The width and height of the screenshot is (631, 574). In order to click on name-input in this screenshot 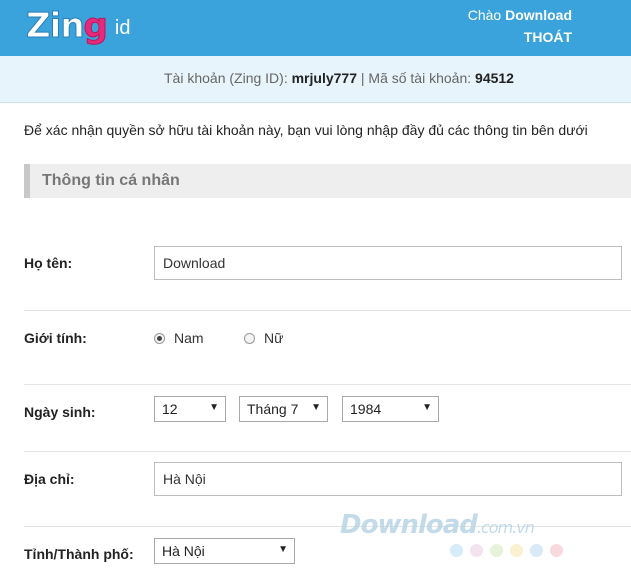, I will do `click(388, 263)`.